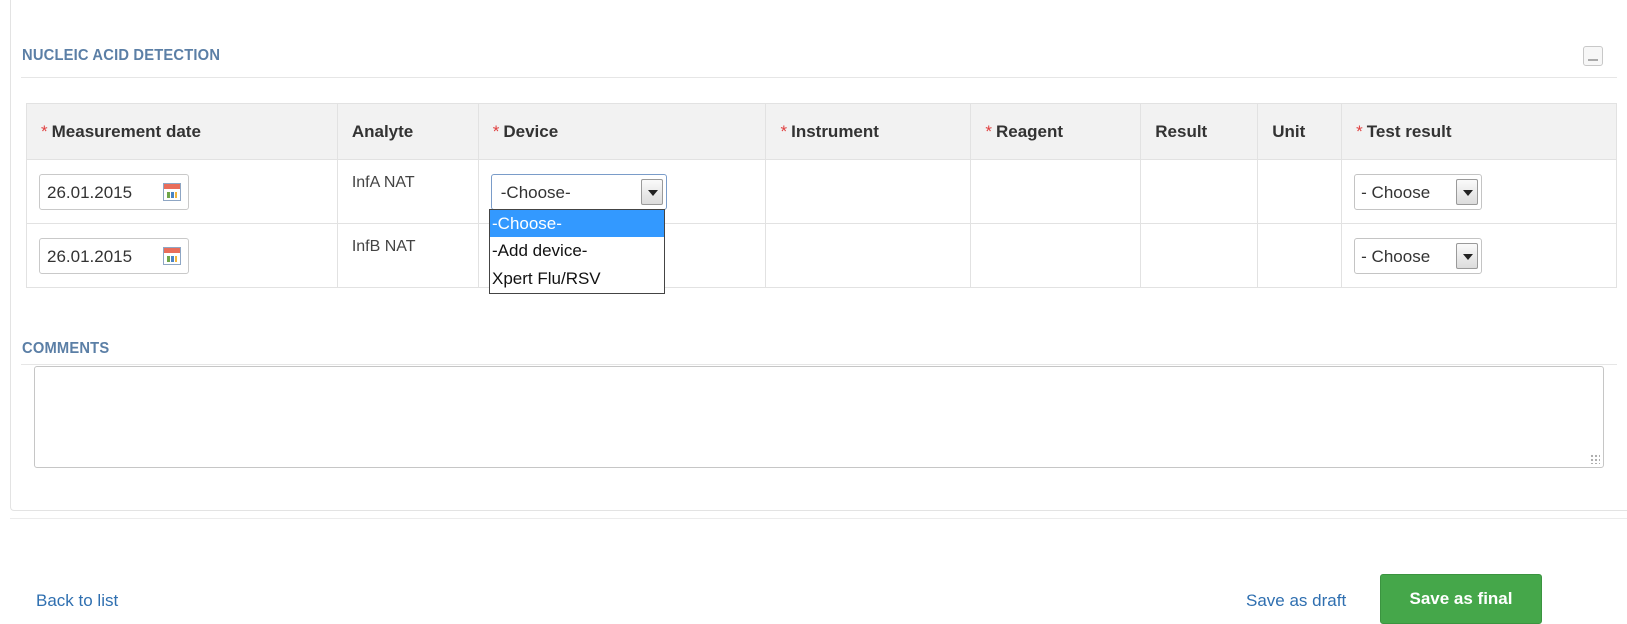 This screenshot has height=624, width=1627. I want to click on save-as-draft-link: Save as draft, so click(1296, 601).